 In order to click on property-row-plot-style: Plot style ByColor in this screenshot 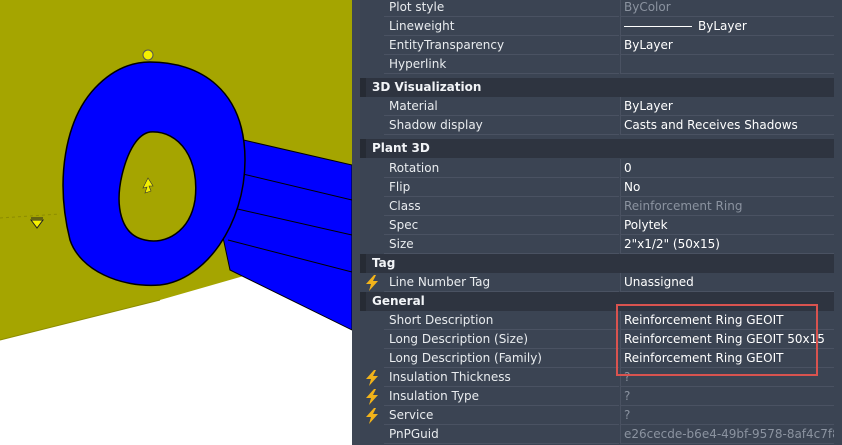, I will do `click(601, 8)`.